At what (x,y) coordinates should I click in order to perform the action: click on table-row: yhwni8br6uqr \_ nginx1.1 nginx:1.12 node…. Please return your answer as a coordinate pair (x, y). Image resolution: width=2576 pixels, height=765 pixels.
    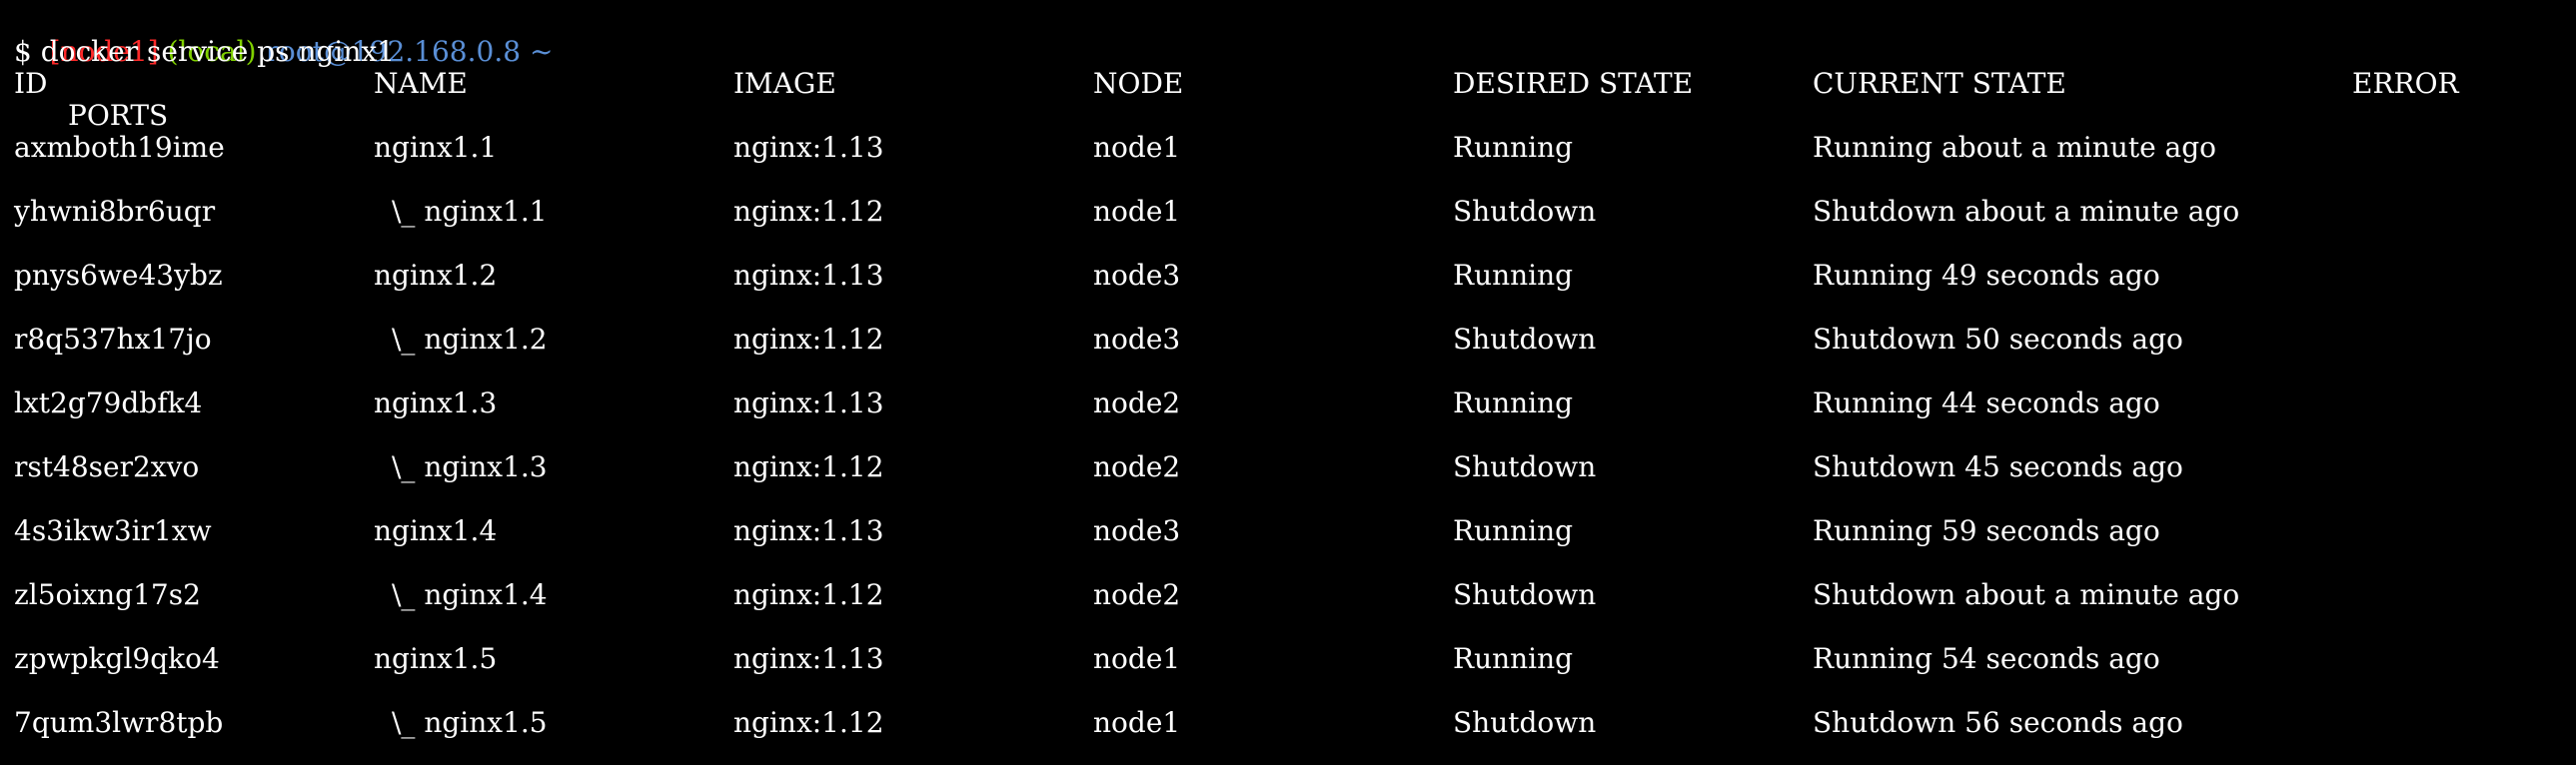
    Looking at the image, I should click on (1293, 212).